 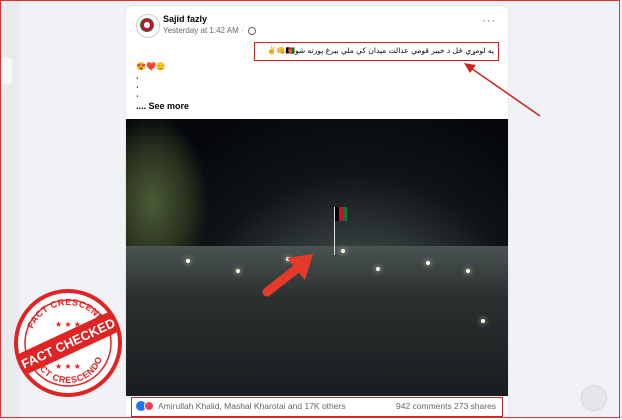 What do you see at coordinates (166, 189) in the screenshot?
I see `tree-silhouette` at bounding box center [166, 189].